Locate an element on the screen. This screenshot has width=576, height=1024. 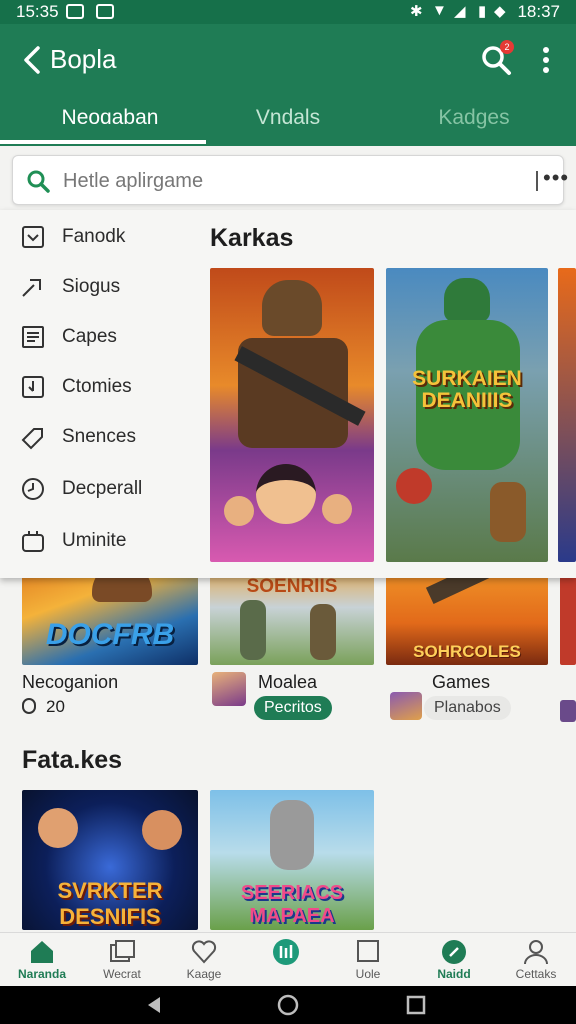
girl-face is located at coordinates (286, 494).